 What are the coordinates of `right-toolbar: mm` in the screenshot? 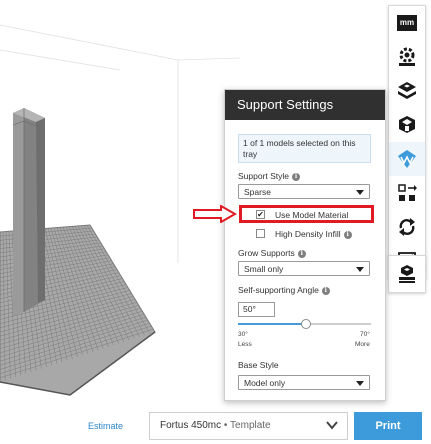 It's located at (407, 142).